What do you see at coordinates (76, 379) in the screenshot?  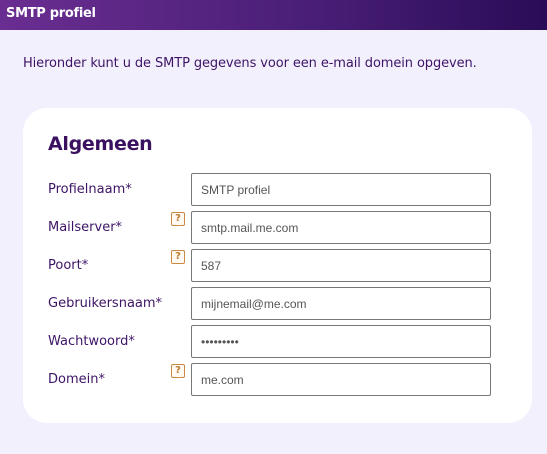 I see `domain-label: Domein*` at bounding box center [76, 379].